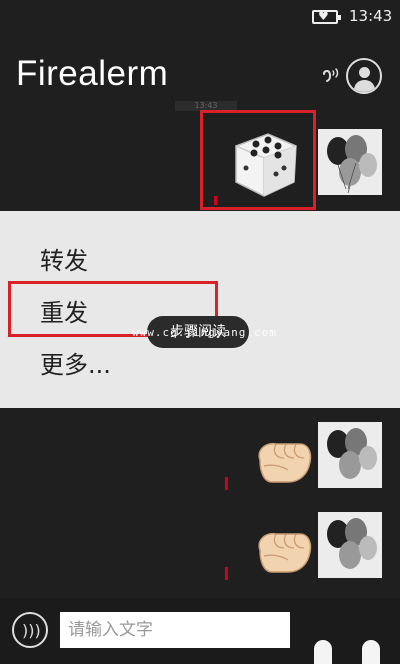 The height and width of the screenshot is (664, 400). What do you see at coordinates (364, 72) in the screenshot?
I see `person-icon` at bounding box center [364, 72].